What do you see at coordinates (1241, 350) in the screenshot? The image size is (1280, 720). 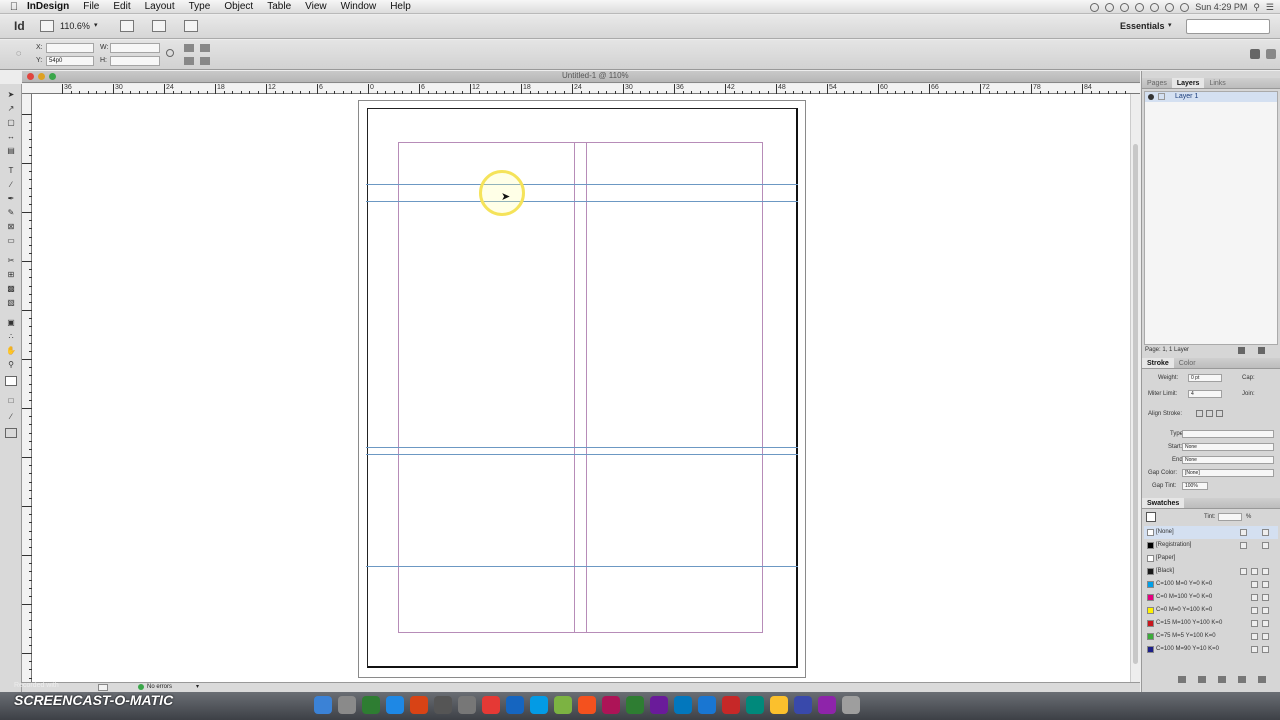 I see `new-layer-icon` at bounding box center [1241, 350].